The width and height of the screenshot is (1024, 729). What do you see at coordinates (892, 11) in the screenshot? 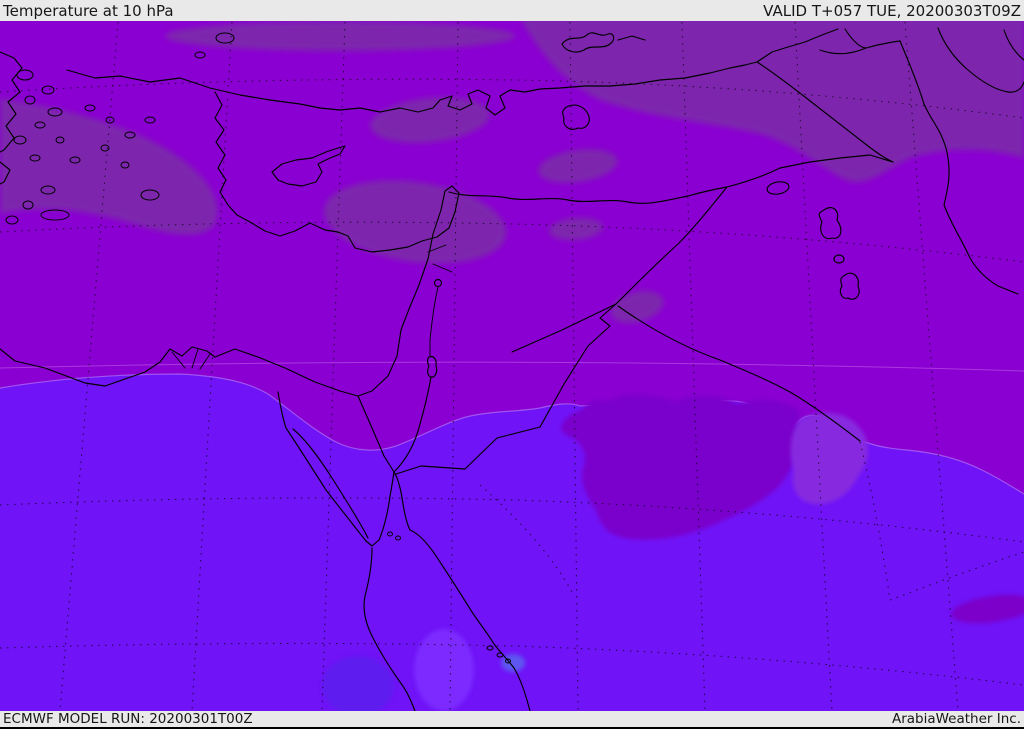
I see `valid-time-label: VALID T+057 TUE, 20200303T09Z` at bounding box center [892, 11].